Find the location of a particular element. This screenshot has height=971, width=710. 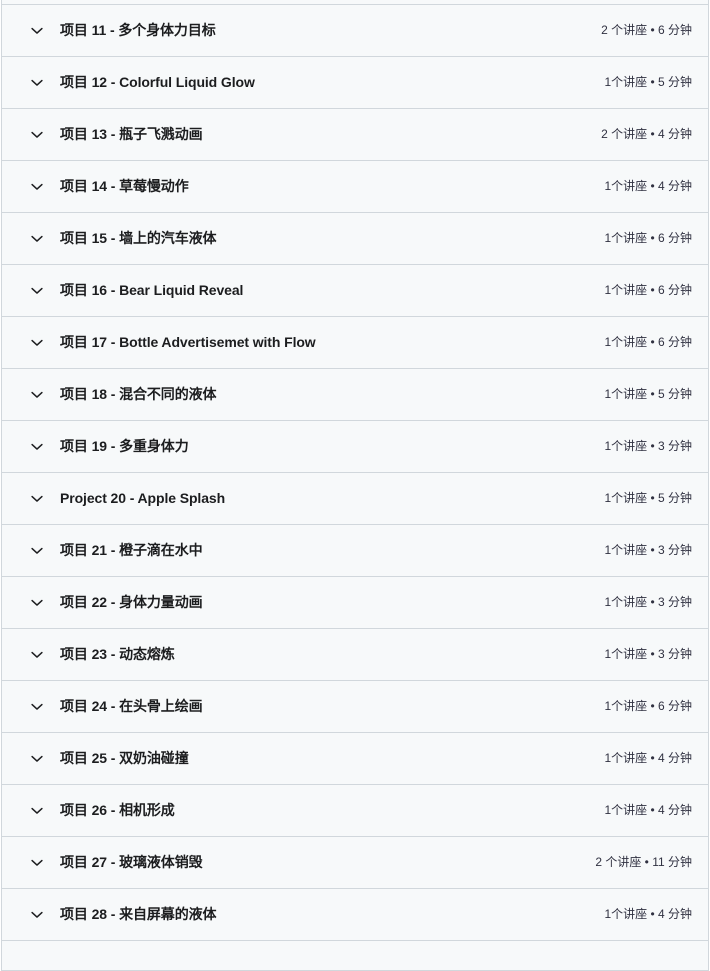

section-header: 项目 13 - 瓶子飞溅动画 2 个讲座 • 4 分钟 is located at coordinates (355, 134).